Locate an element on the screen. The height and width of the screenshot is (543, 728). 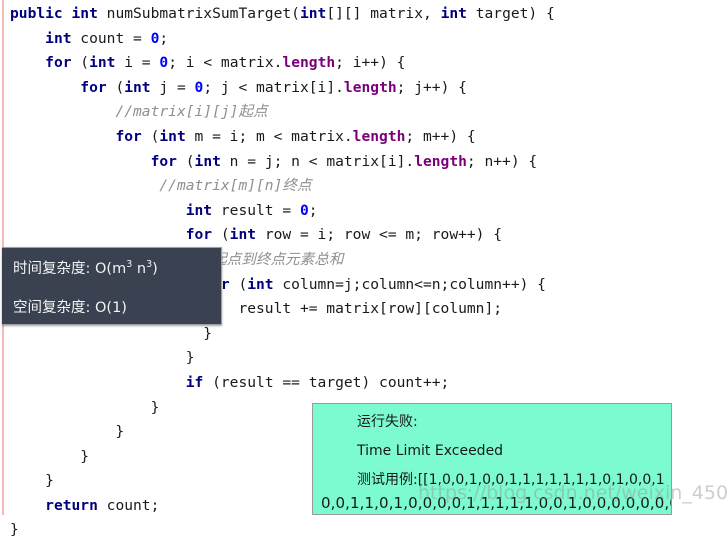
code-line: //matrix[i][j]起点 is located at coordinates (369, 112).